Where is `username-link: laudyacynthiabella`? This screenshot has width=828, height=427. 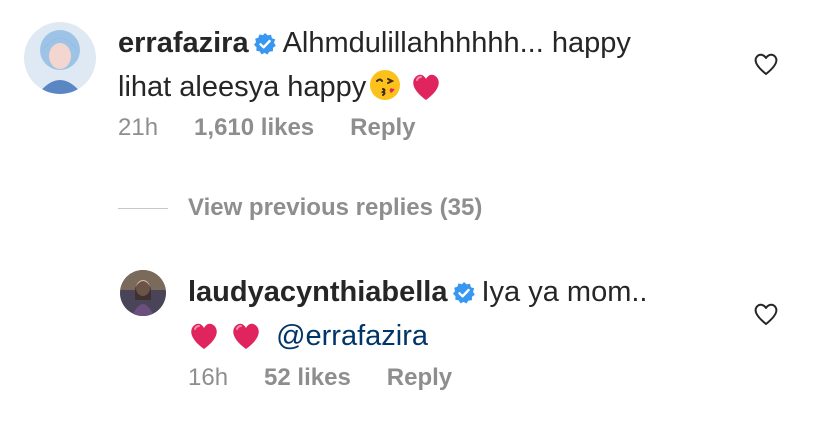
username-link: laudyacynthiabella is located at coordinates (318, 292).